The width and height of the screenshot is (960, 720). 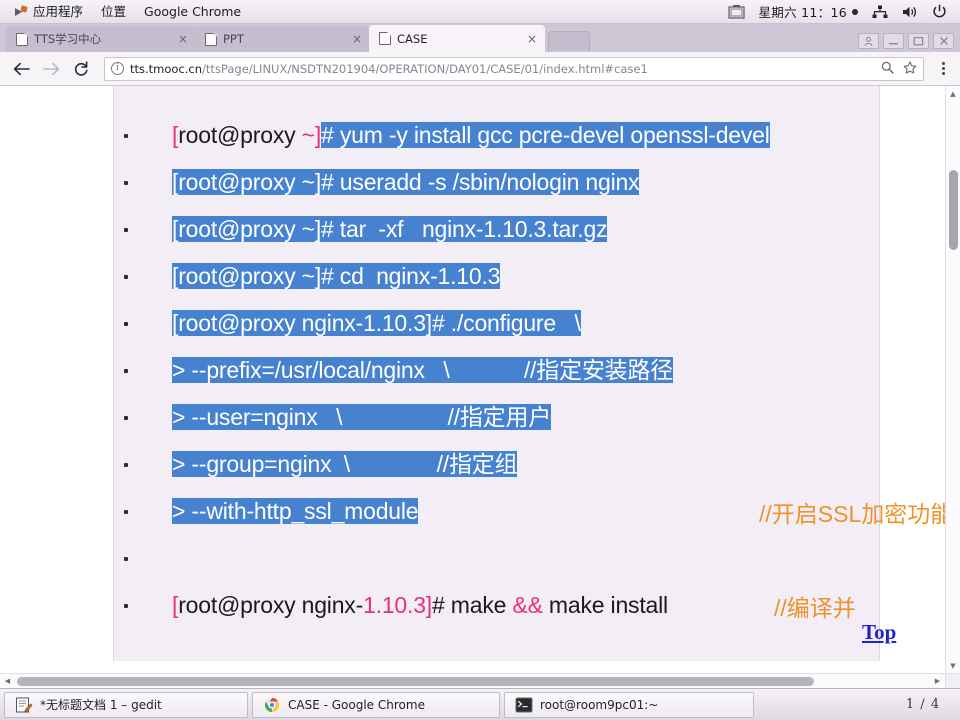 I want to click on reload-icon, so click(x=81, y=68).